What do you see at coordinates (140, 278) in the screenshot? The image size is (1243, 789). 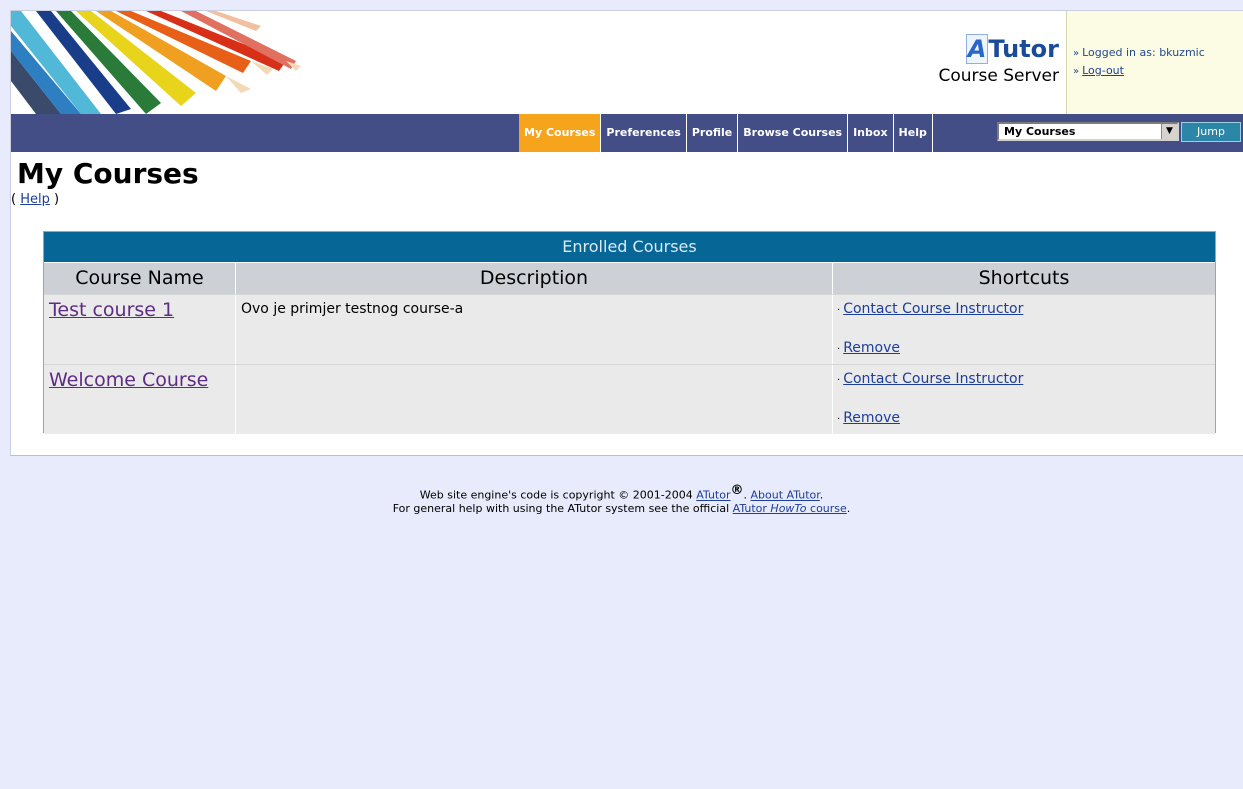 I see `column-header-course-name: Course Name` at bounding box center [140, 278].